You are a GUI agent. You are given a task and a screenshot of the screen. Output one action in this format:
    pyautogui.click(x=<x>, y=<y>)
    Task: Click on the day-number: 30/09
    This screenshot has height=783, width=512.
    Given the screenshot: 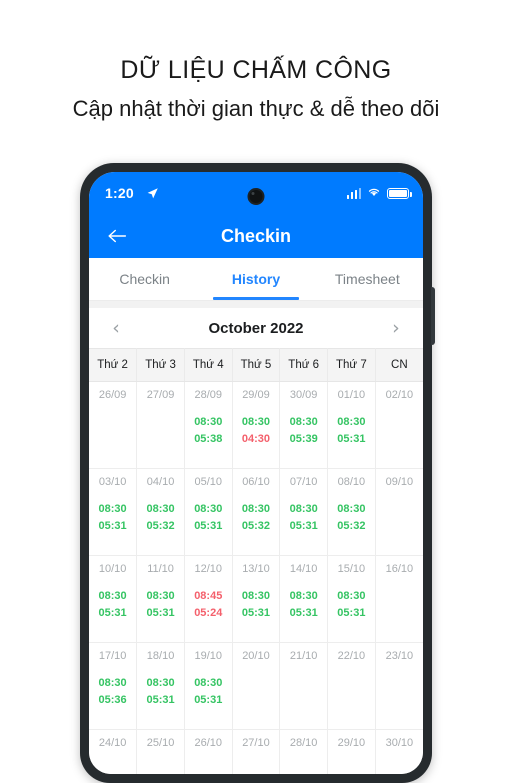 What is the action you would take?
    pyautogui.click(x=303, y=395)
    